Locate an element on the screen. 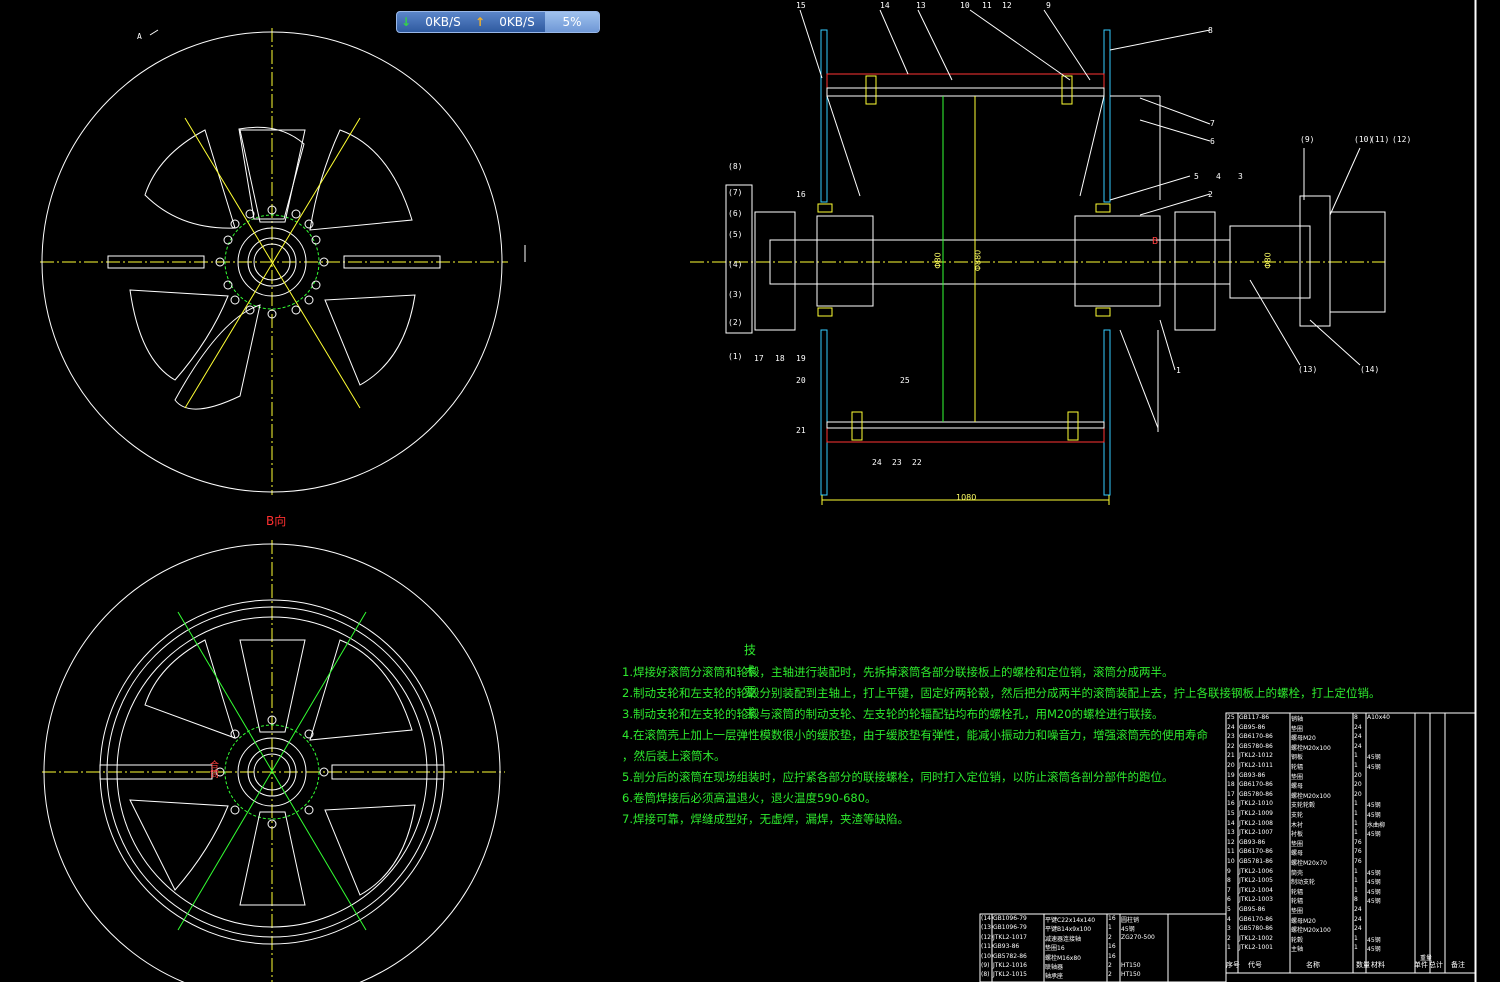 Image resolution: width=1500 pixels, height=982 pixels. bom-cell: (11) is located at coordinates (987, 947).